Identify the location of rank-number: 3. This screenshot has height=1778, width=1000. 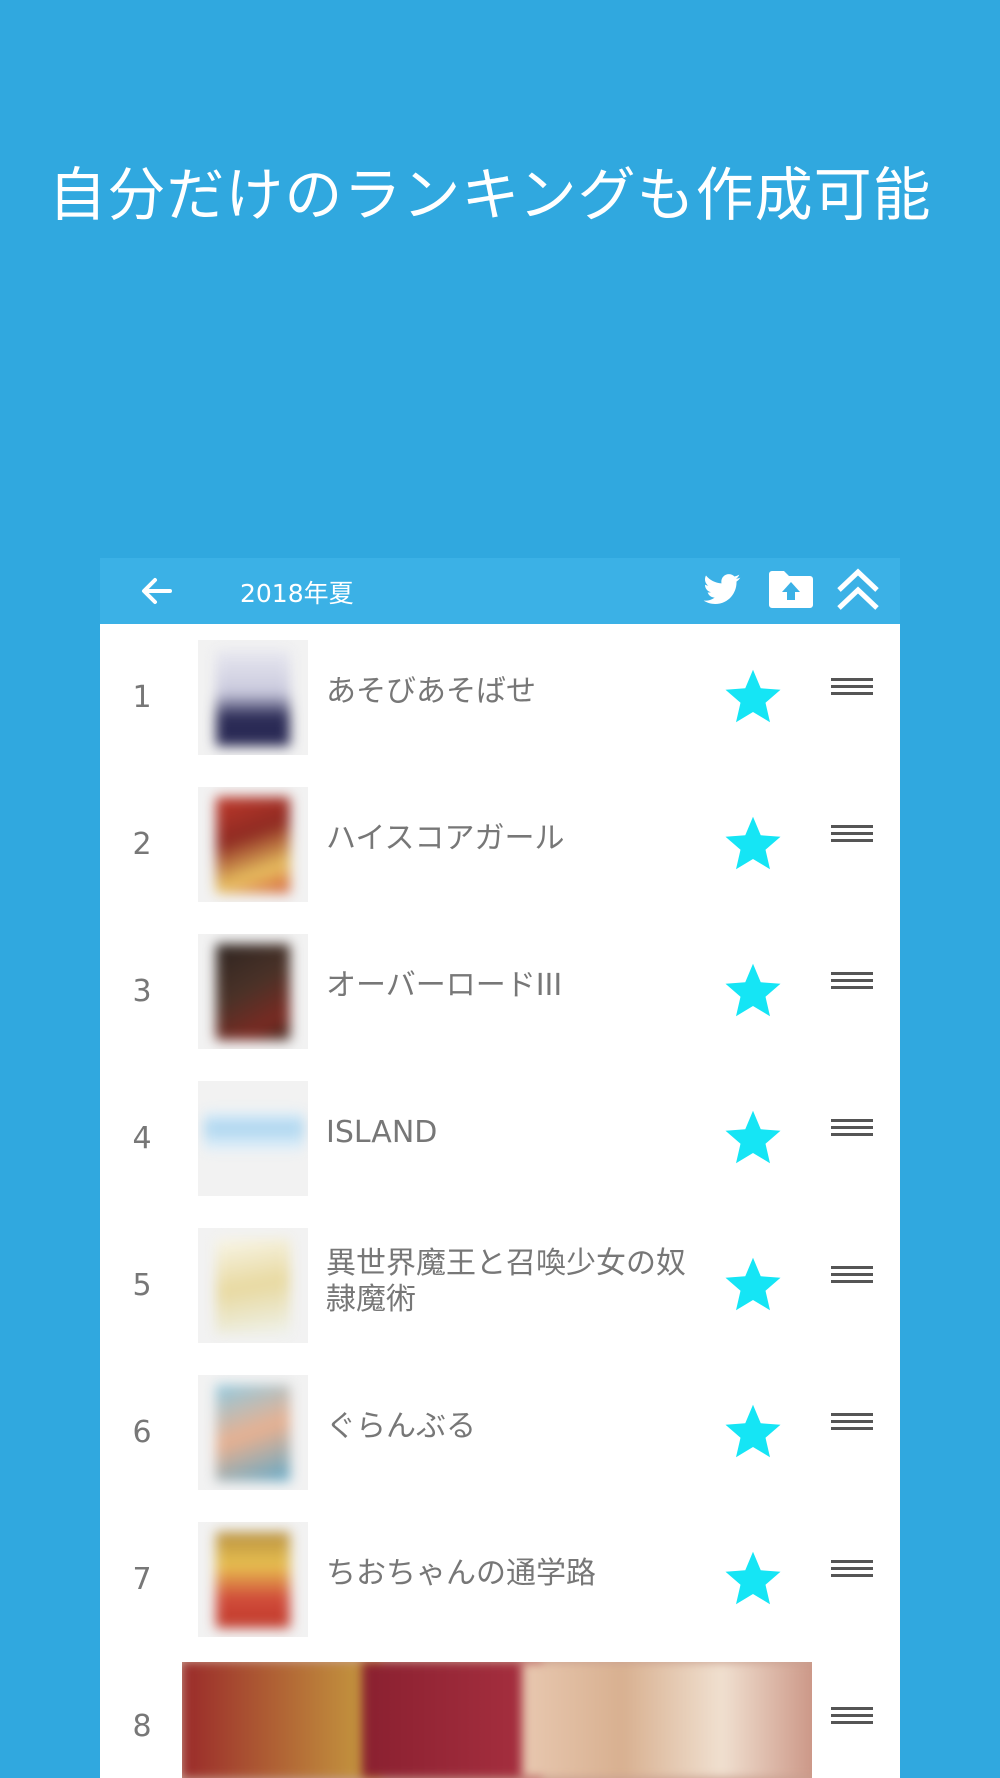
(142, 991).